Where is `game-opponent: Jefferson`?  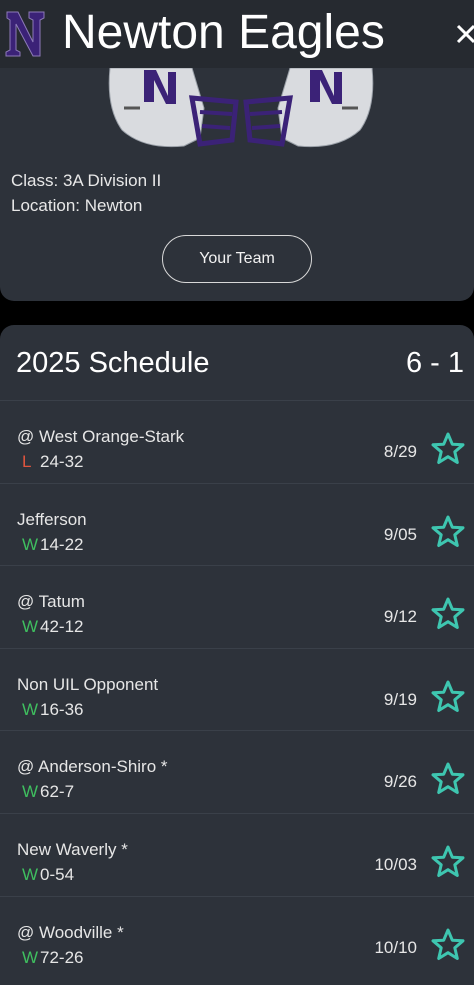 game-opponent: Jefferson is located at coordinates (52, 519).